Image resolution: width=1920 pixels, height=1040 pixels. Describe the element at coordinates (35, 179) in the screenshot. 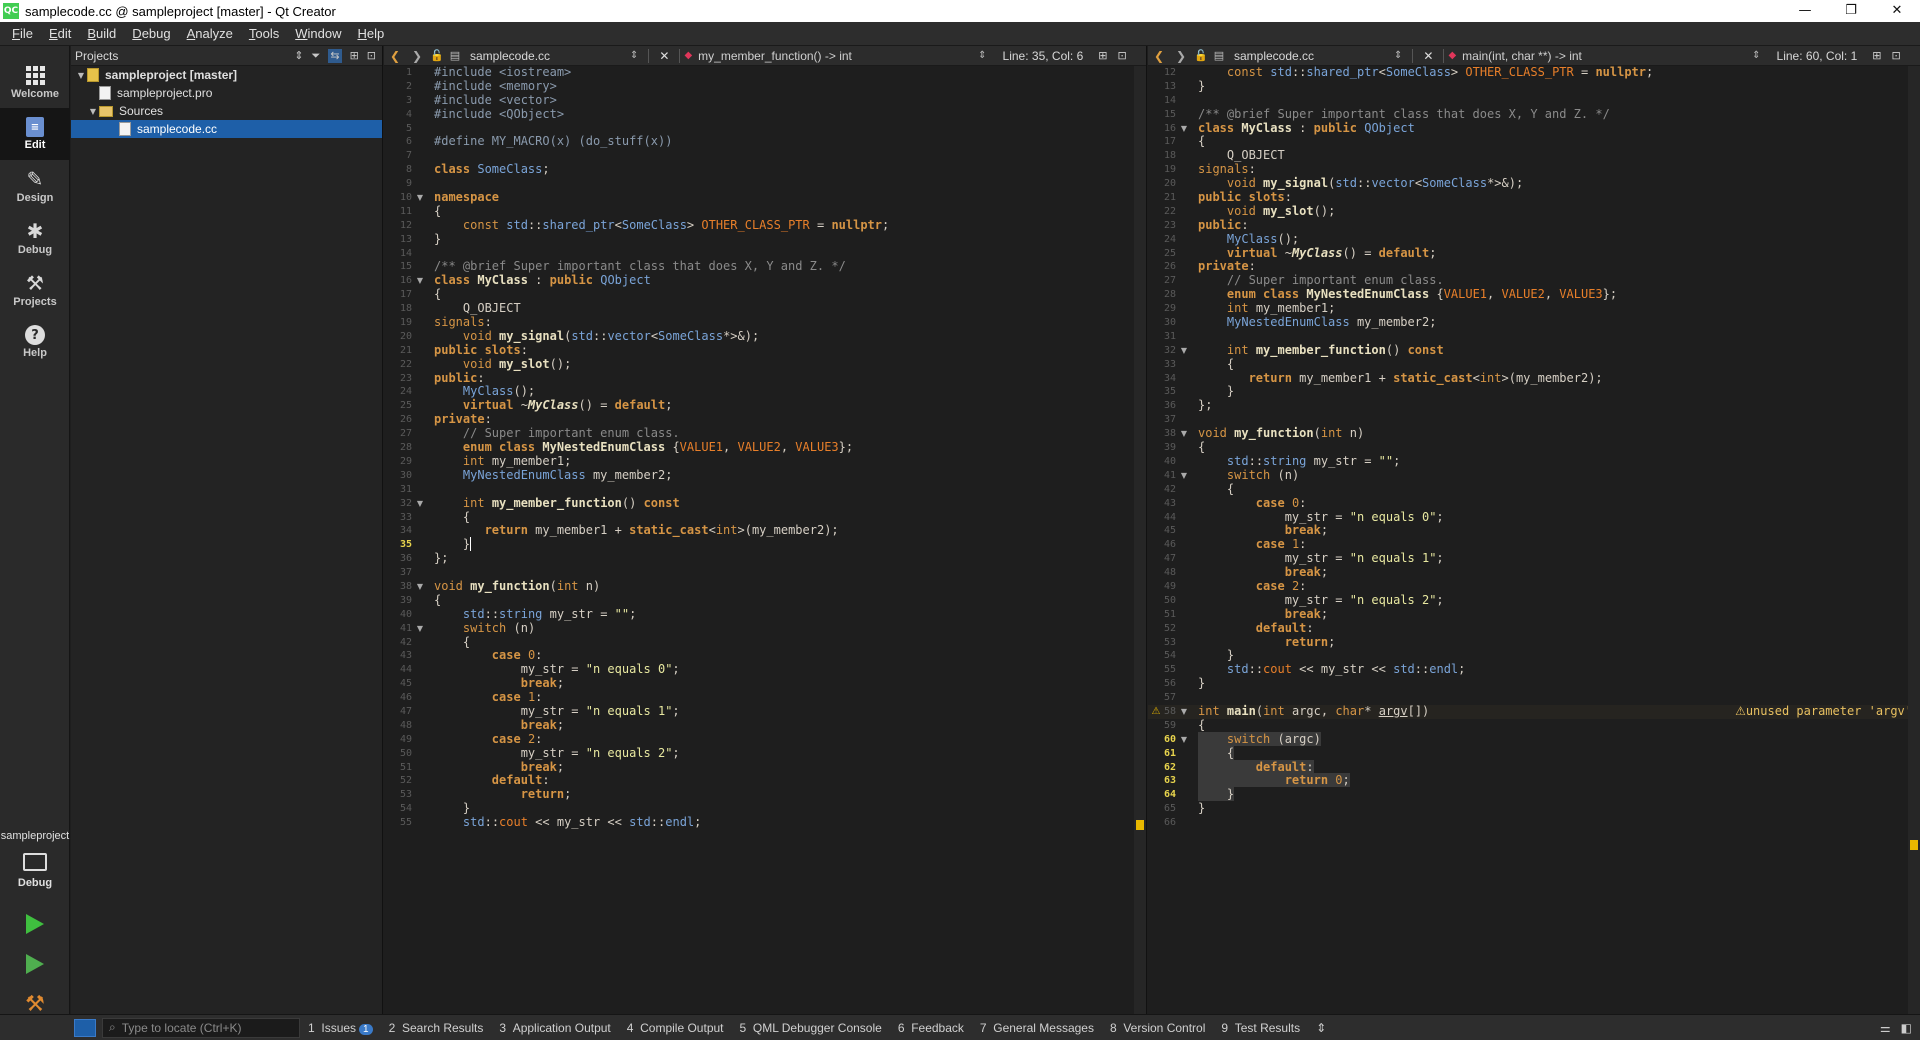

I see `pencil-icon: ✎` at that location.